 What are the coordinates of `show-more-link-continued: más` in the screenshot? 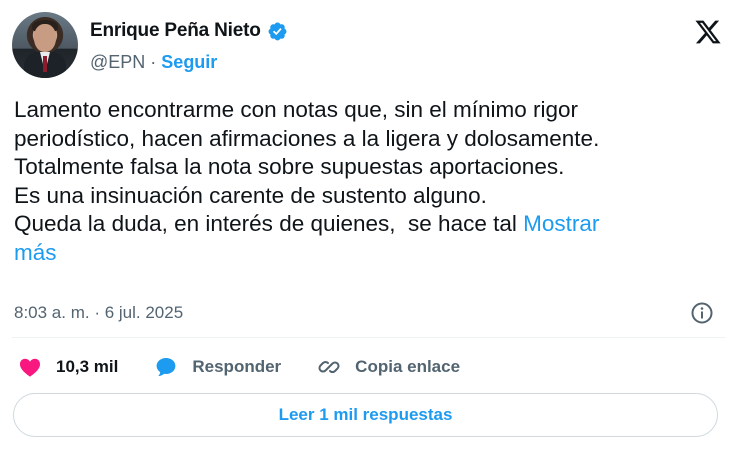 It's located at (370, 253).